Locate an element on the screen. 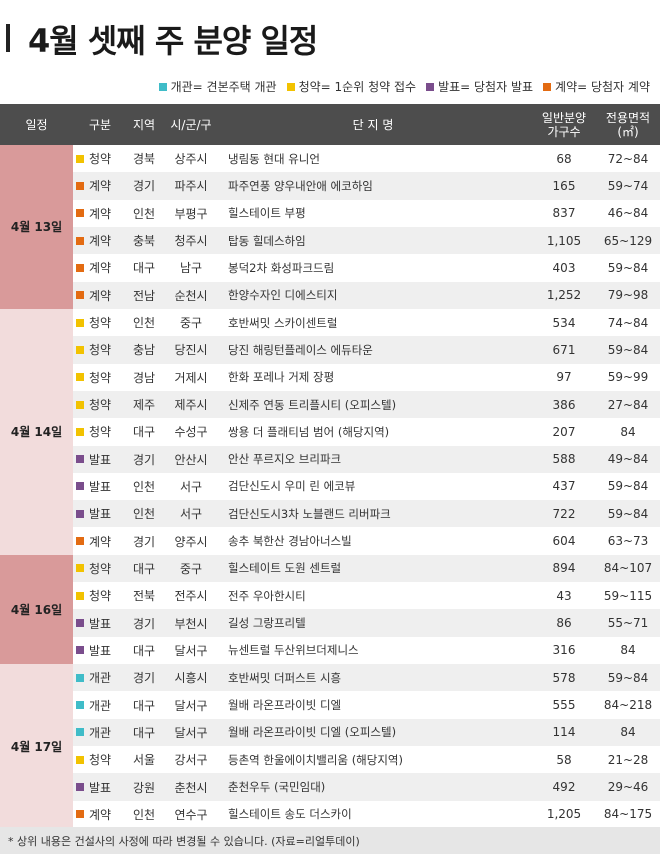 This screenshot has width=660, height=854. city-cell: 중구 is located at coordinates (191, 568).